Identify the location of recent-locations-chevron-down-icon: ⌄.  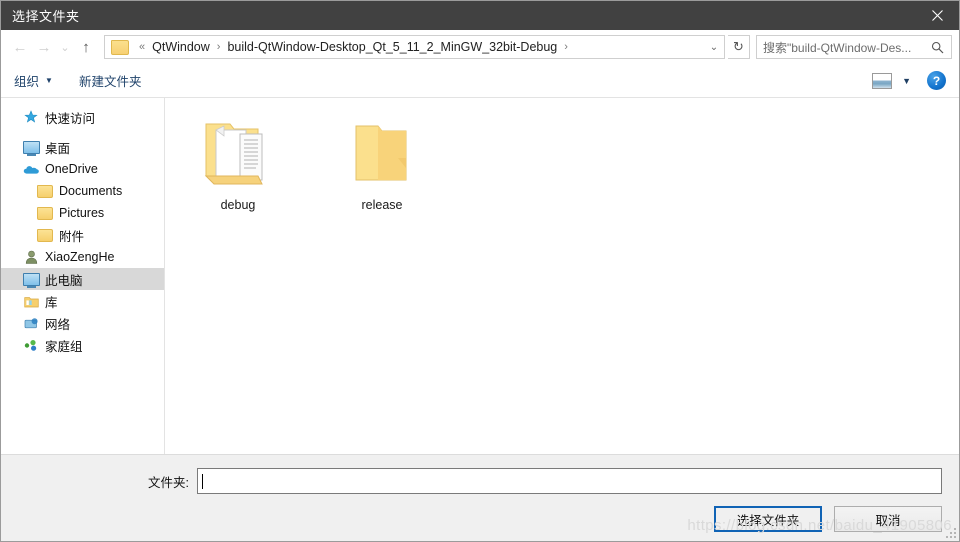
(65, 47).